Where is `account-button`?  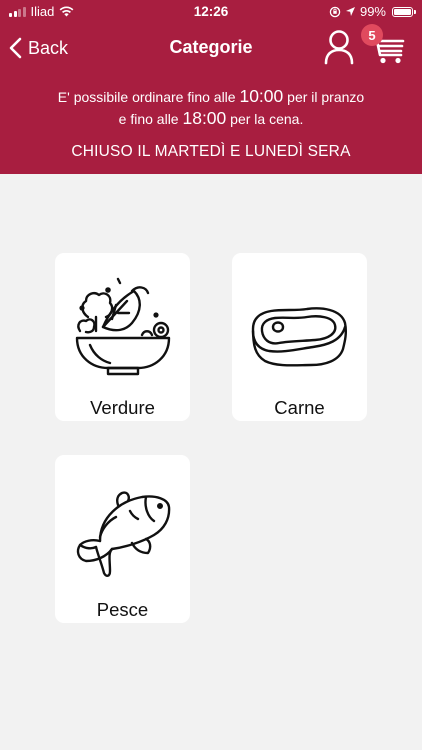 account-button is located at coordinates (339, 47).